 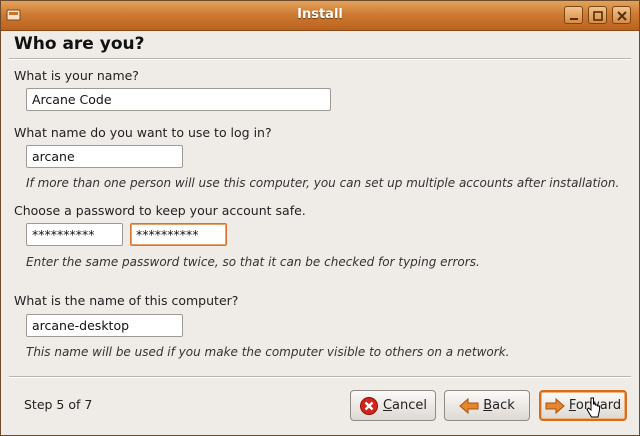 I want to click on cancel-icon, so click(x=369, y=406).